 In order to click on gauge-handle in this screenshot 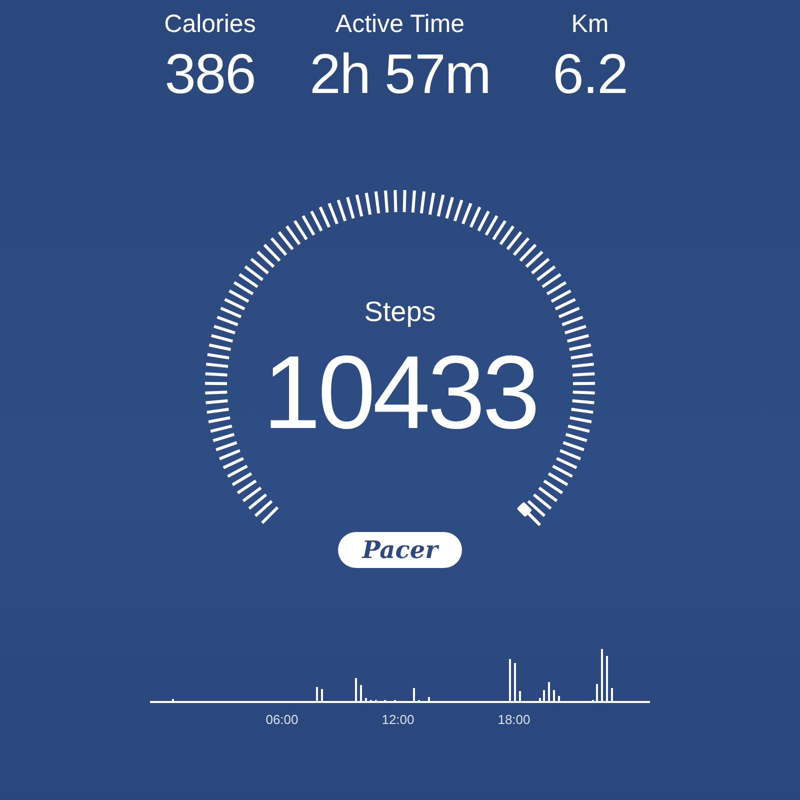, I will do `click(529, 514)`.